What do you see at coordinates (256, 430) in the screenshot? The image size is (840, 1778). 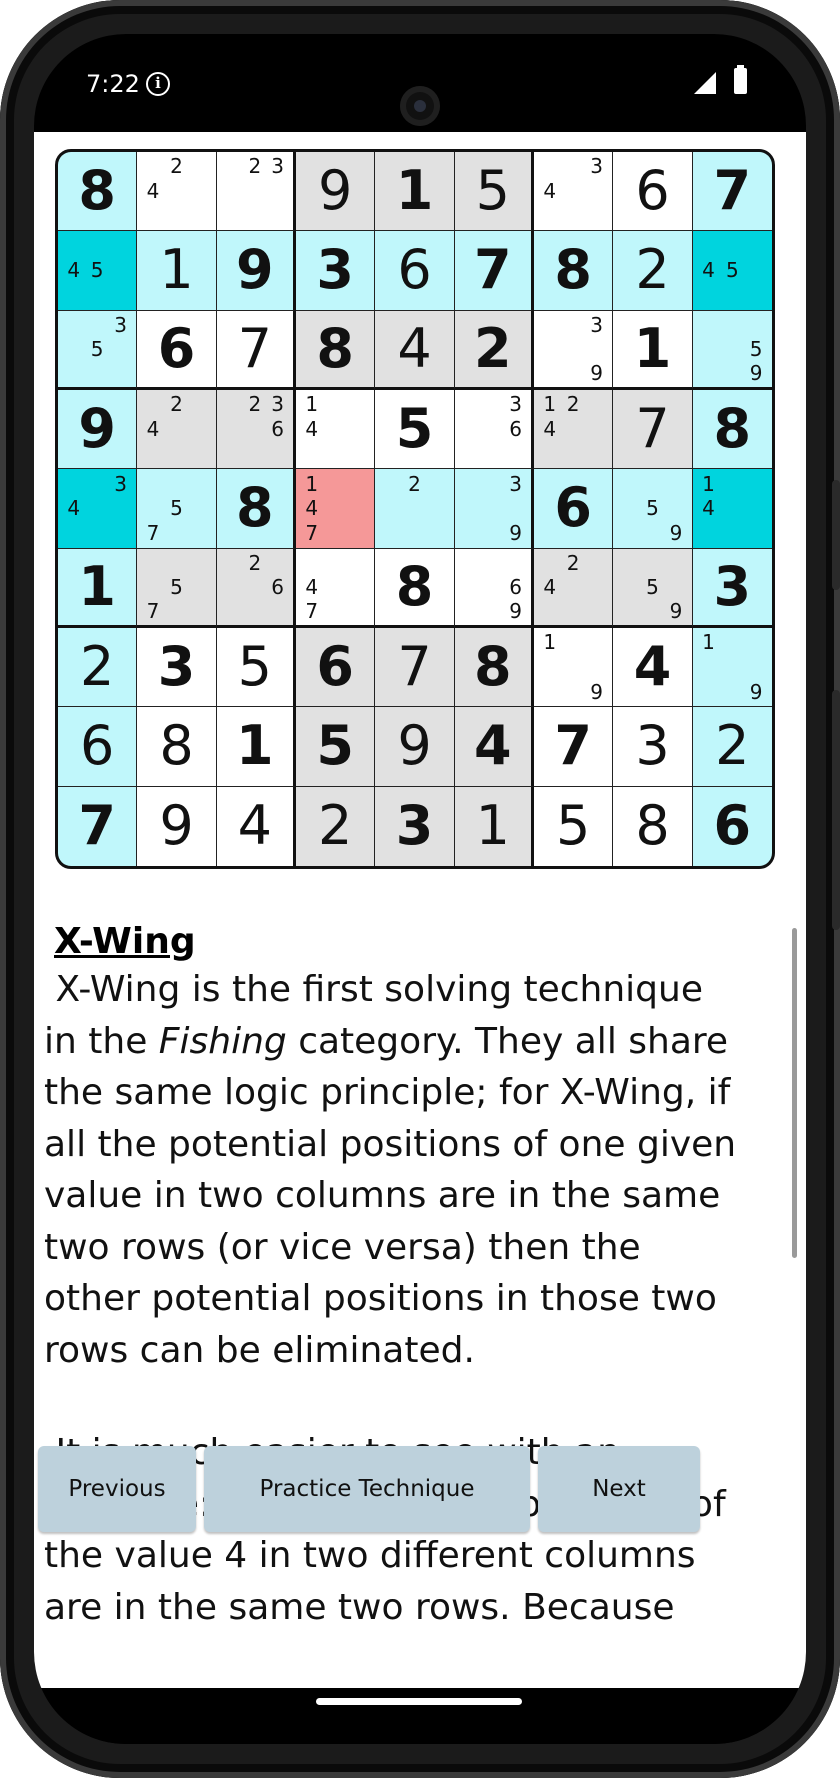 I see `sudoku-cell: 236` at bounding box center [256, 430].